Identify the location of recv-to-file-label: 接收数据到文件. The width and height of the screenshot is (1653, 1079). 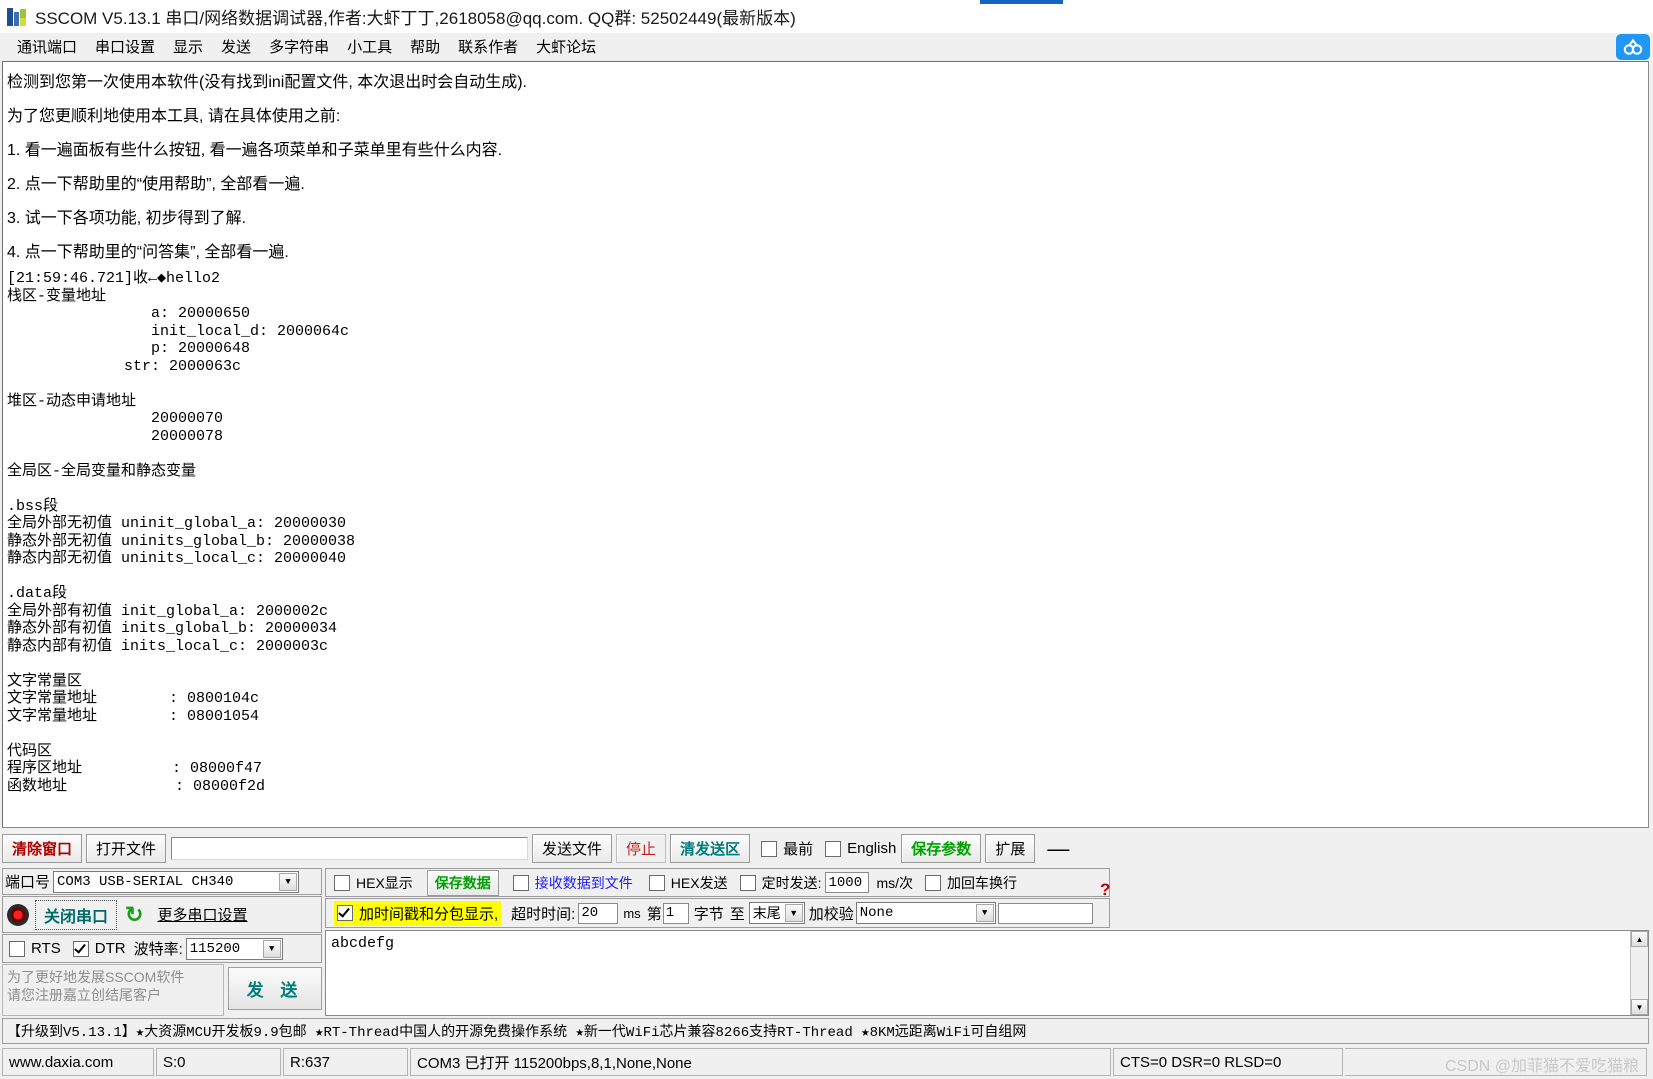
(583, 882).